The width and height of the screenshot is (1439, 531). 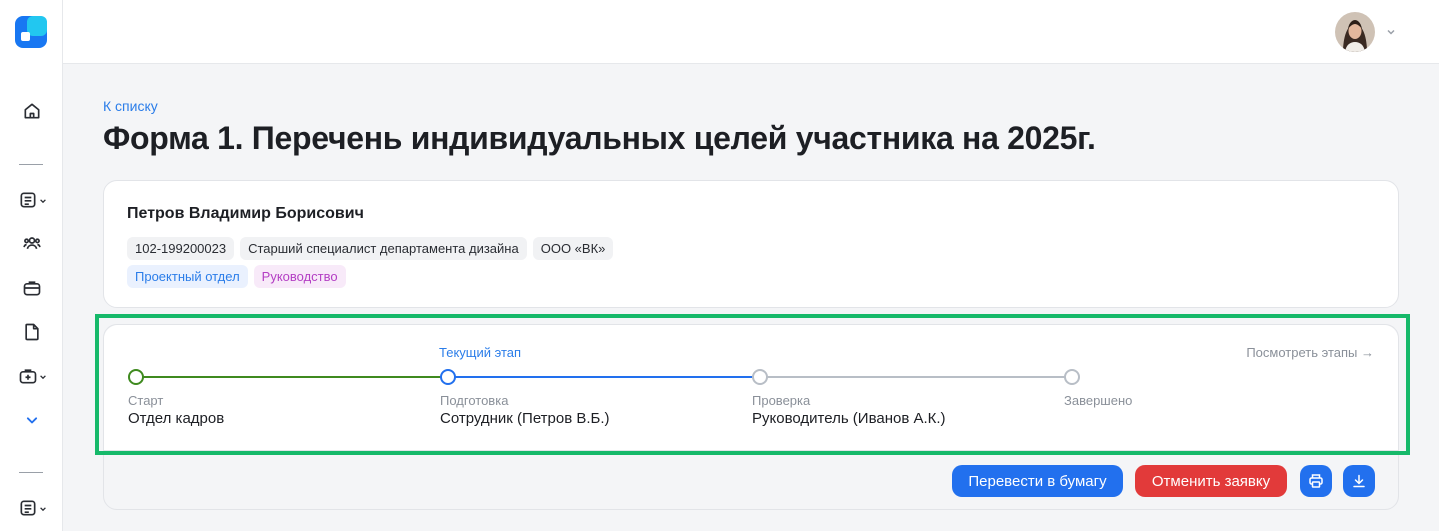 I want to click on top-bar, so click(x=751, y=32).